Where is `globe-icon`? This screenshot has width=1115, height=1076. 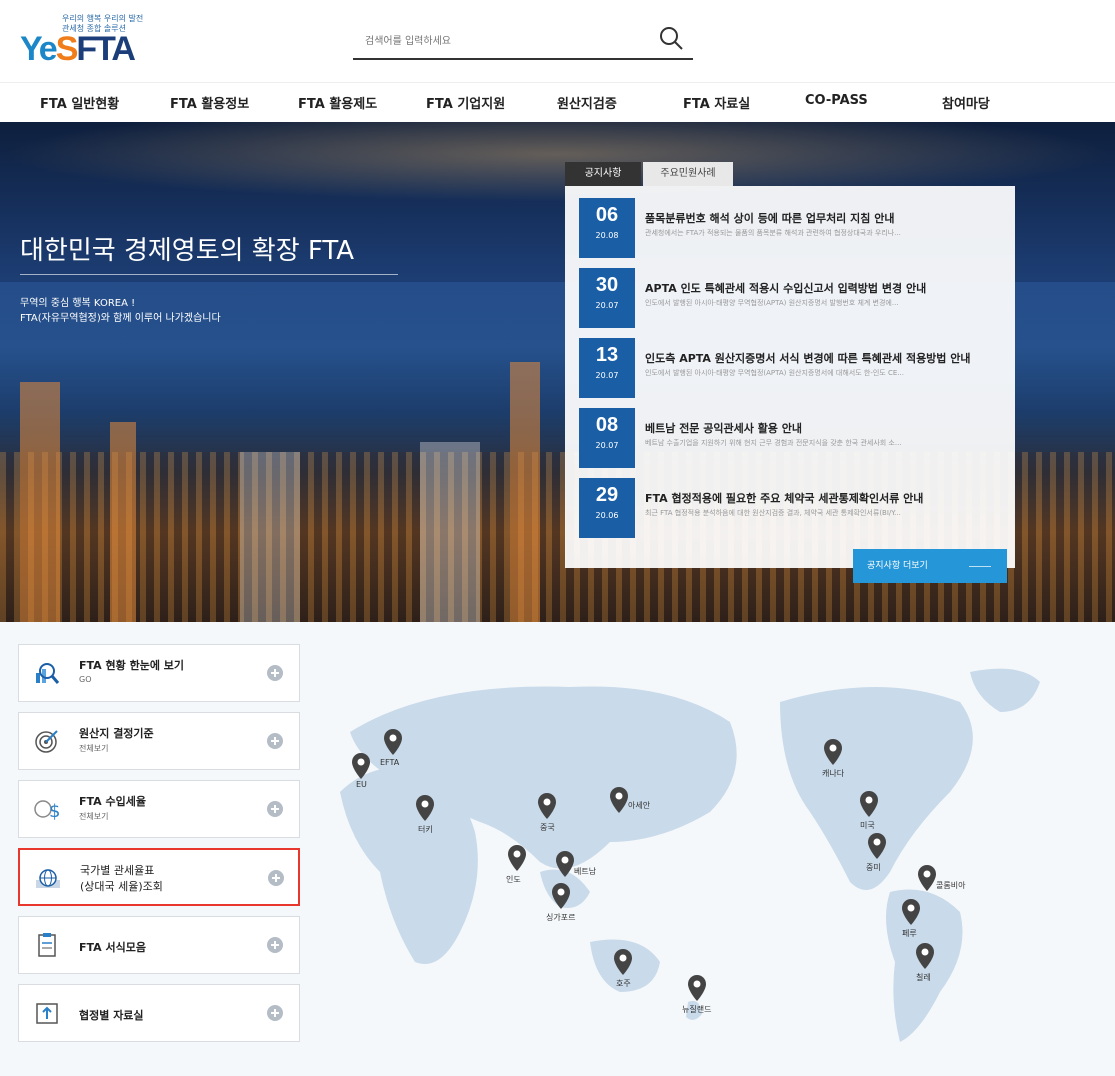
globe-icon is located at coordinates (48, 878).